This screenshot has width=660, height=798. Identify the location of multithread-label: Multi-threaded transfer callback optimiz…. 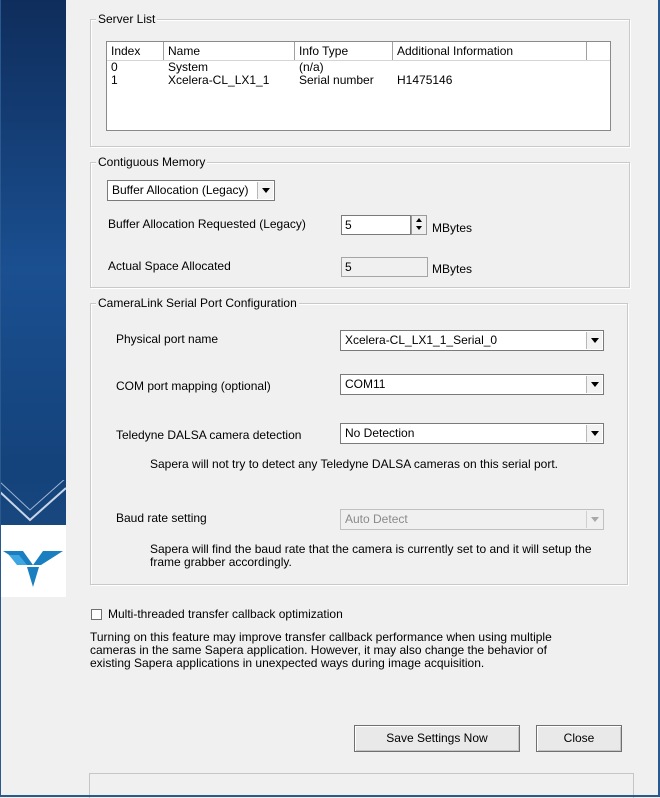
(225, 614).